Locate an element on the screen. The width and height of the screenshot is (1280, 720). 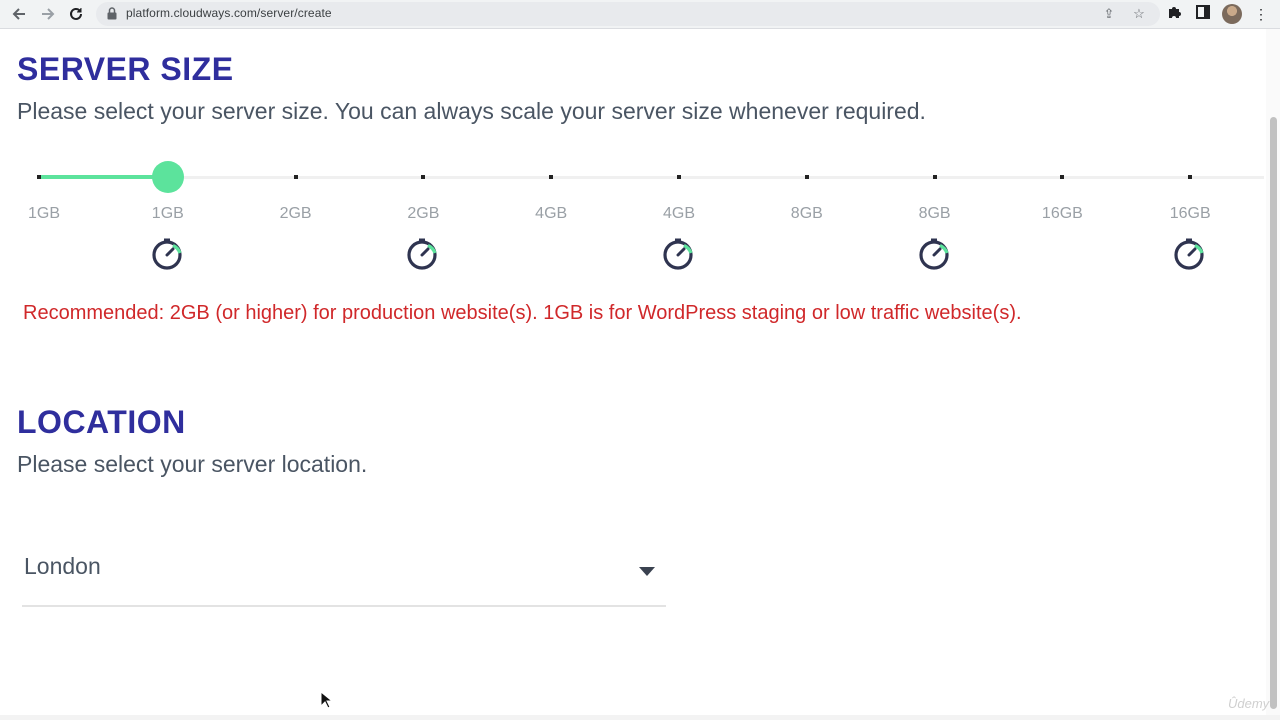
watermark: Ûdemy is located at coordinates (1249, 703).